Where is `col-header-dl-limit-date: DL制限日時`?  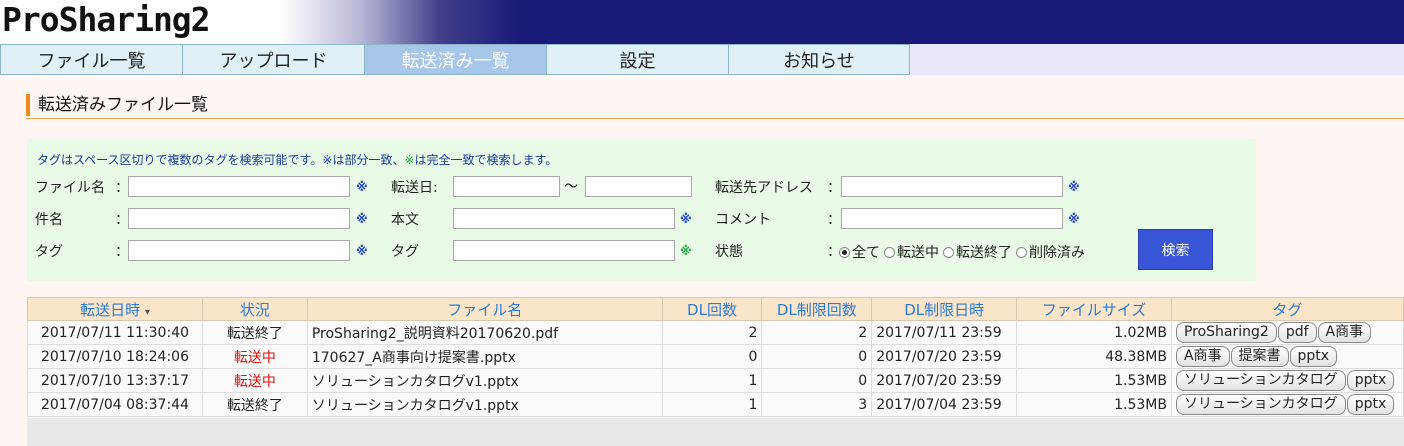
col-header-dl-limit-date: DL制限日時 is located at coordinates (944, 309).